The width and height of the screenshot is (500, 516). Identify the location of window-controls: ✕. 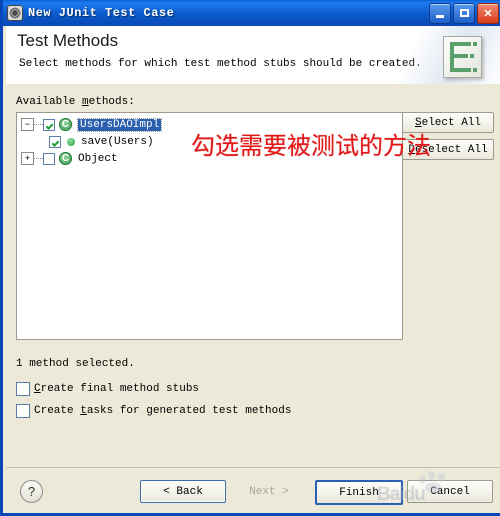
(464, 13).